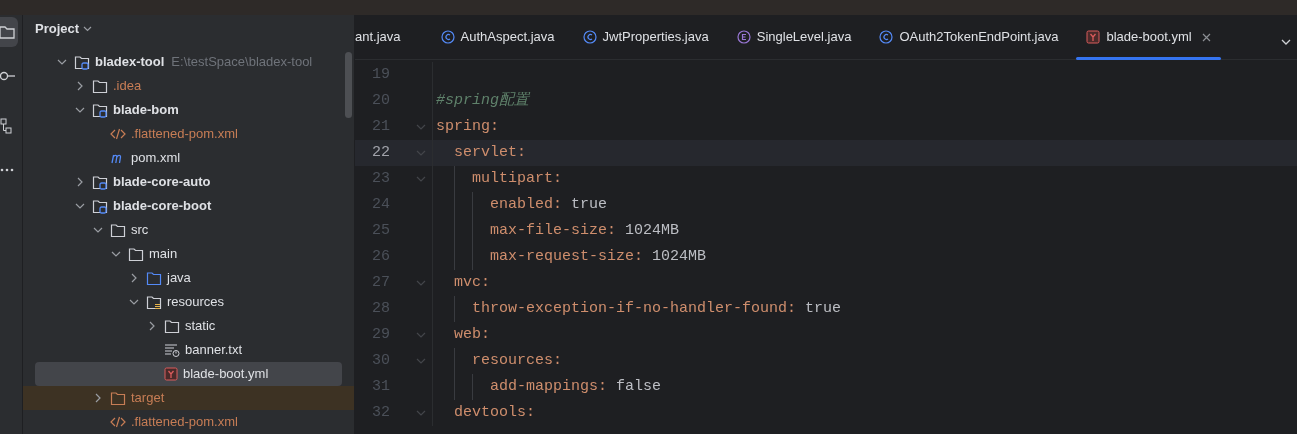 This screenshot has width=1297, height=434. What do you see at coordinates (179, 278) in the screenshot?
I see `item-label: java` at bounding box center [179, 278].